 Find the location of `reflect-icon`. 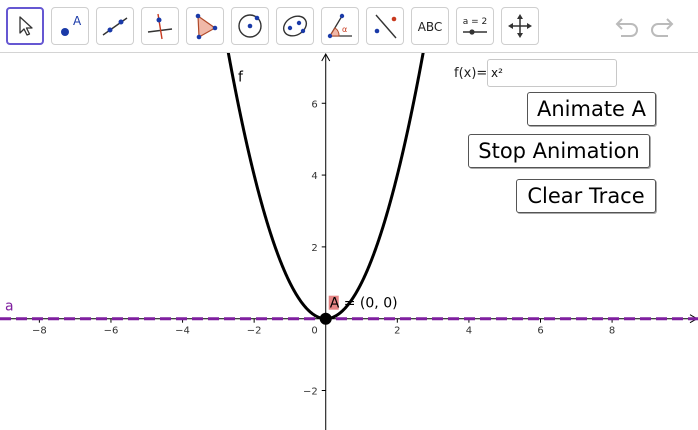

reflect-icon is located at coordinates (385, 26).